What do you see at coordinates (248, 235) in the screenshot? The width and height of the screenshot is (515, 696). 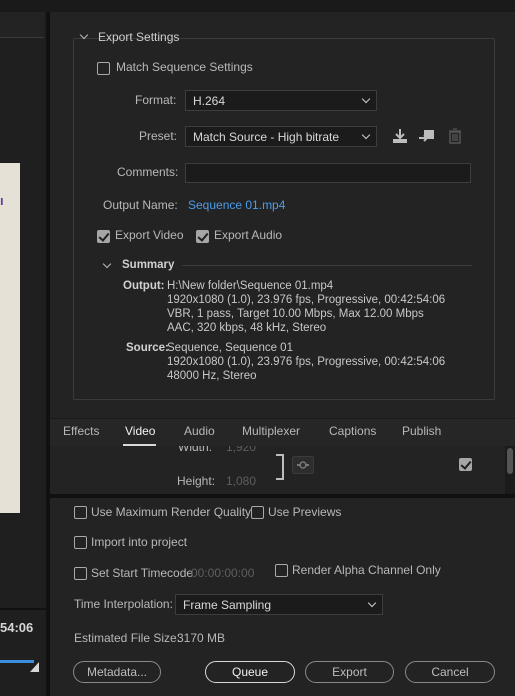 I see `export-audio-label: Export Audio` at bounding box center [248, 235].